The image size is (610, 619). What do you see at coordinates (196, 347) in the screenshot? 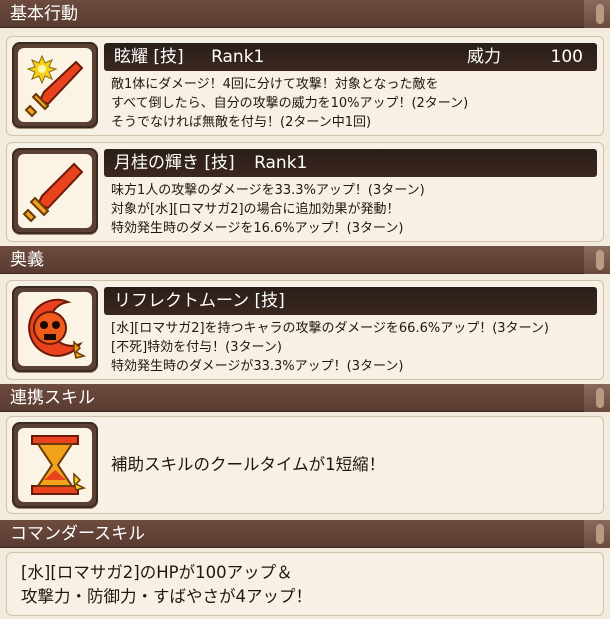
I see `description-line: [不死]特効を付与！(3ターン)` at bounding box center [196, 347].